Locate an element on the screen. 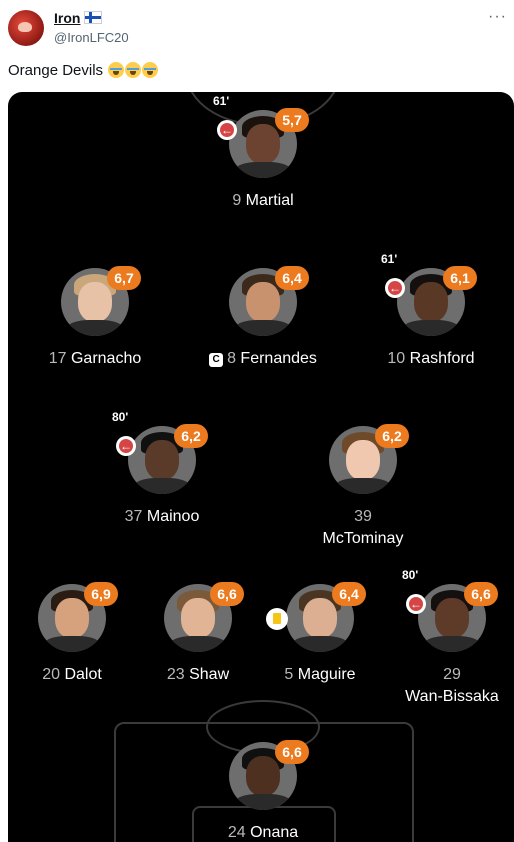  player-name-label: 29 Wan-Bissaka is located at coordinates (438, 686).